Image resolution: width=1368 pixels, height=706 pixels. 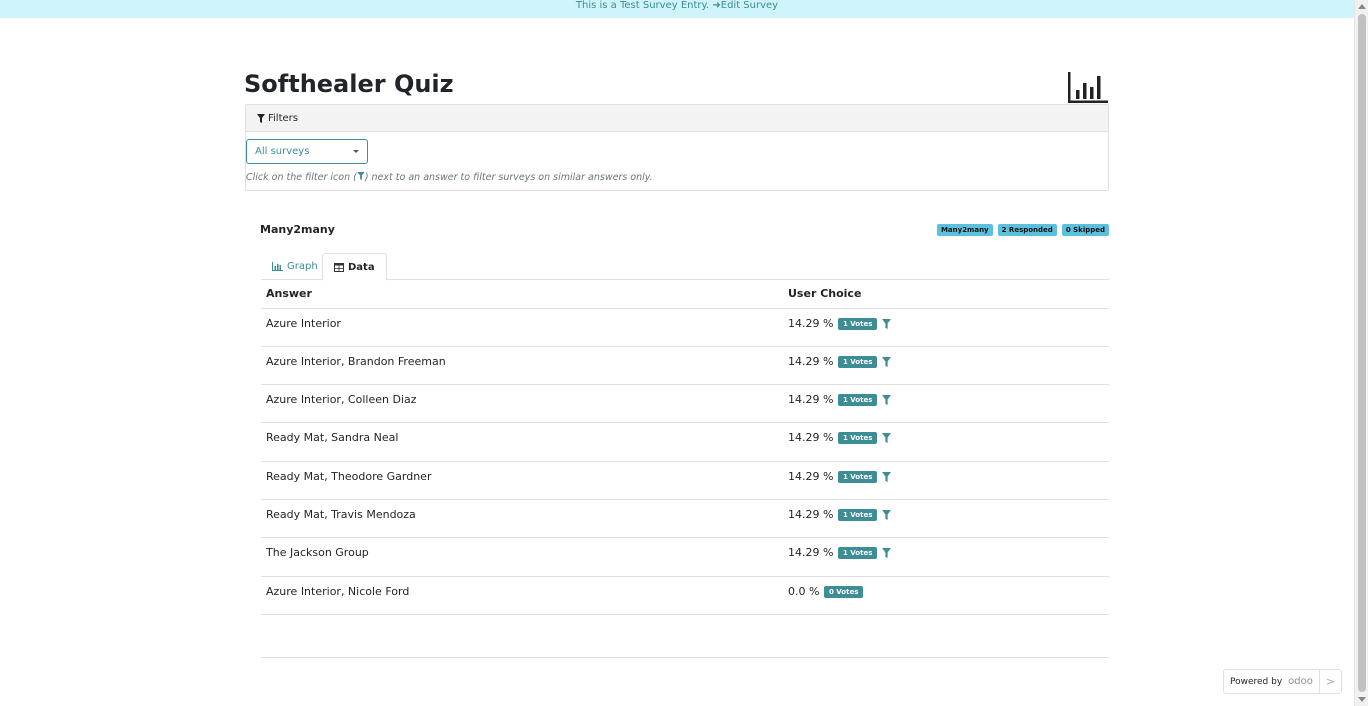 I want to click on table-row: Ready Mat, Travis Mendoza 14.29 % 1 Votes, so click(x=685, y=519).